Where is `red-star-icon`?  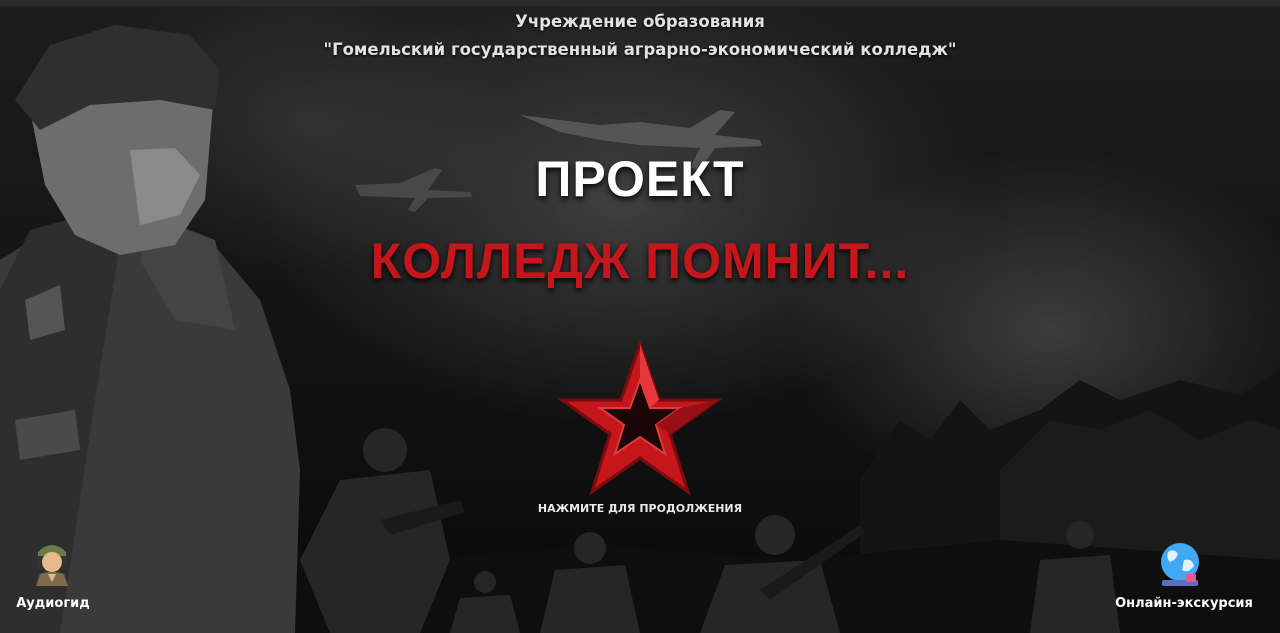 red-star-icon is located at coordinates (640, 420).